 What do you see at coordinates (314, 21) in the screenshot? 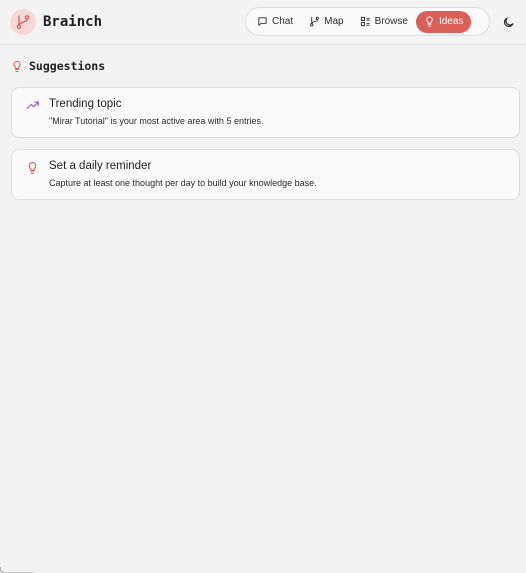
I see `branch-icon` at bounding box center [314, 21].